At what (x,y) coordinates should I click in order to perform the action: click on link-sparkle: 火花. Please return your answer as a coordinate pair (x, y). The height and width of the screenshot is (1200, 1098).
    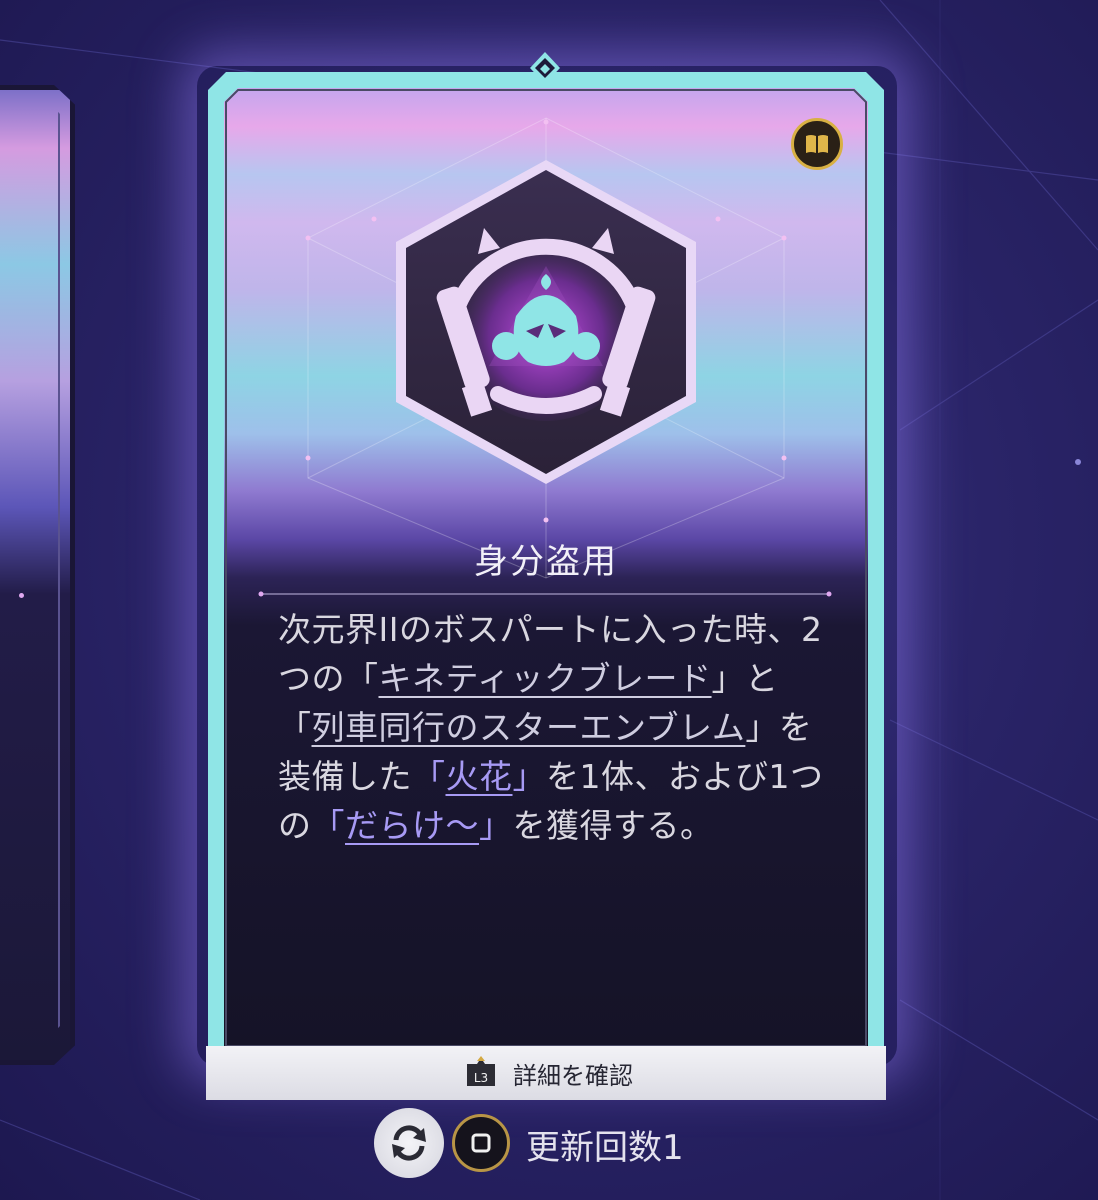
    Looking at the image, I should click on (479, 776).